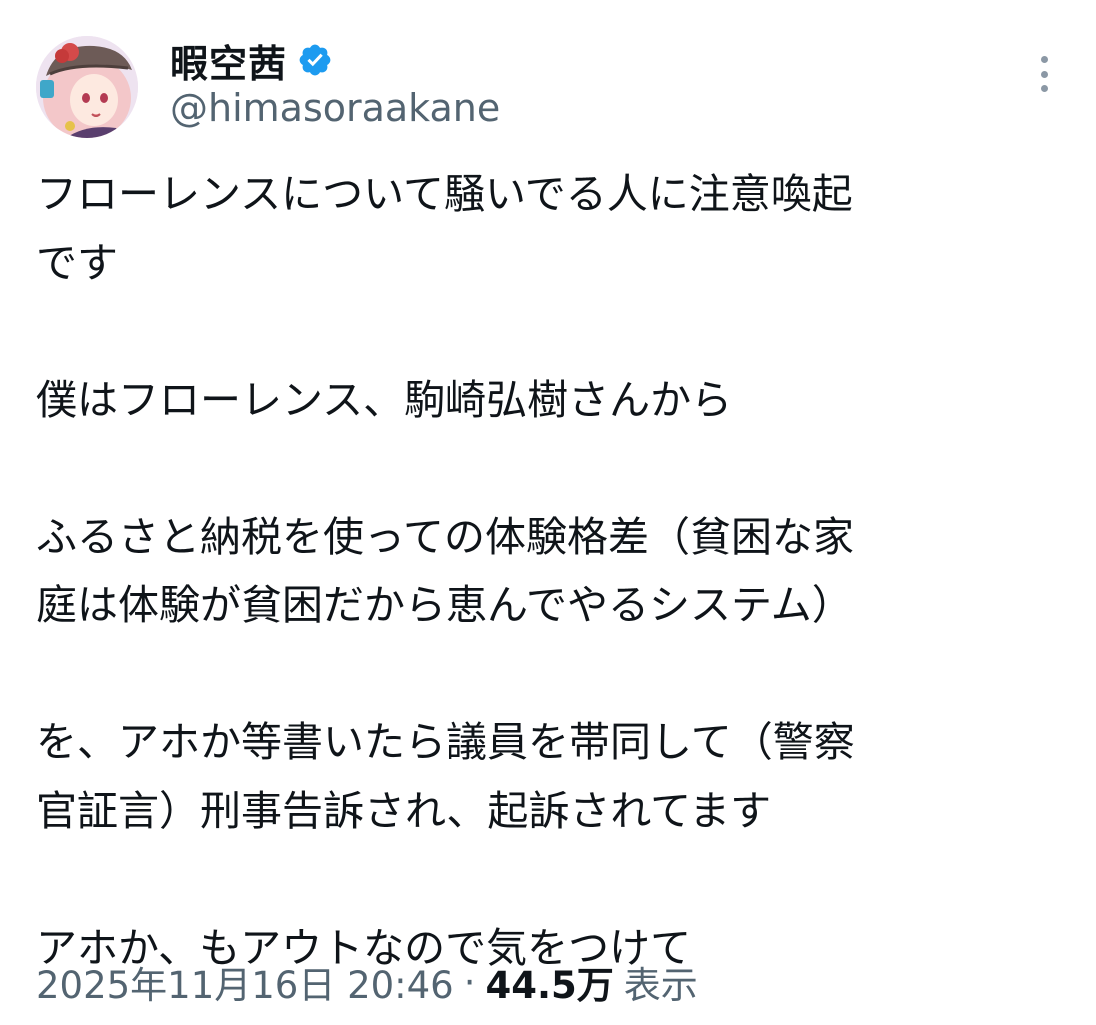 This screenshot has height=1025, width=1096. What do you see at coordinates (77, 262) in the screenshot?
I see `tweet-text-line: です` at bounding box center [77, 262].